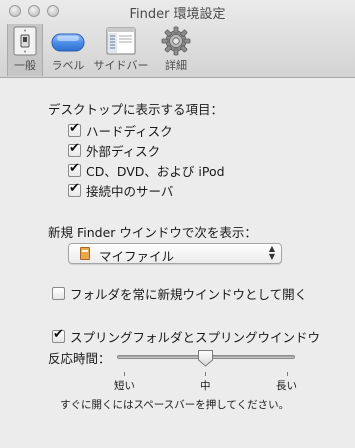 This screenshot has width=355, height=448. What do you see at coordinates (177, 14) in the screenshot?
I see `window-title: Finder 環境設定` at bounding box center [177, 14].